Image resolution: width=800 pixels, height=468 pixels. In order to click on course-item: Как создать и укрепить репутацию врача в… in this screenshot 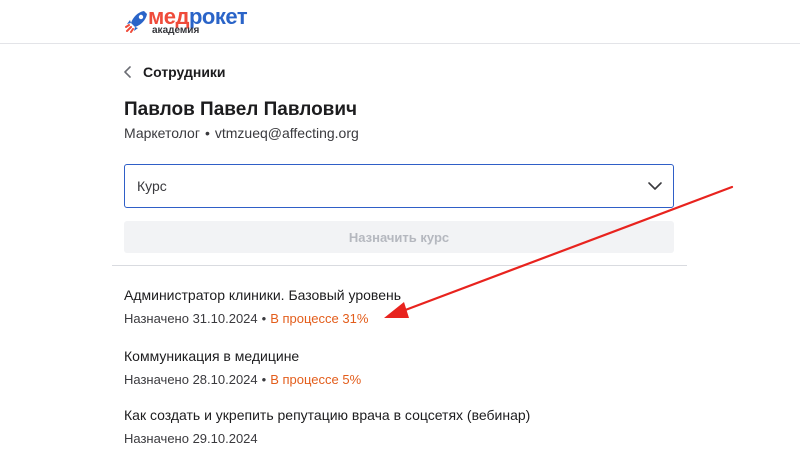, I will do `click(327, 426)`.